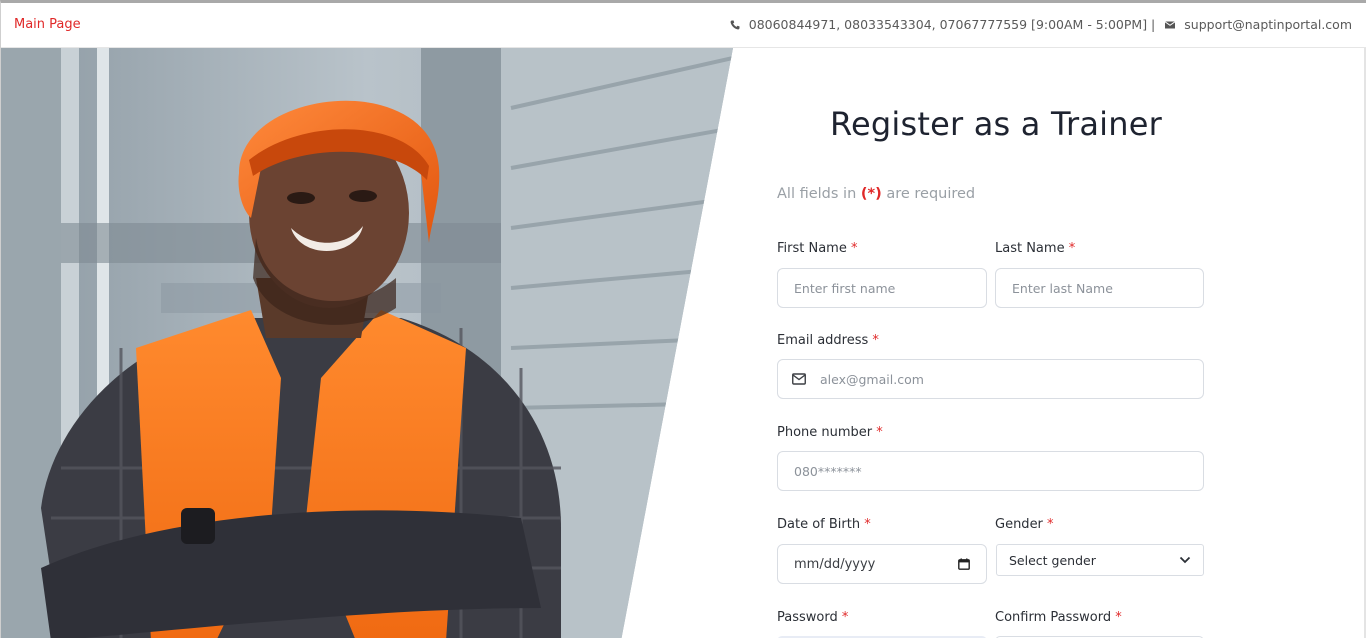  Describe the element at coordinates (890, 288) in the screenshot. I see `first-name-input` at that location.